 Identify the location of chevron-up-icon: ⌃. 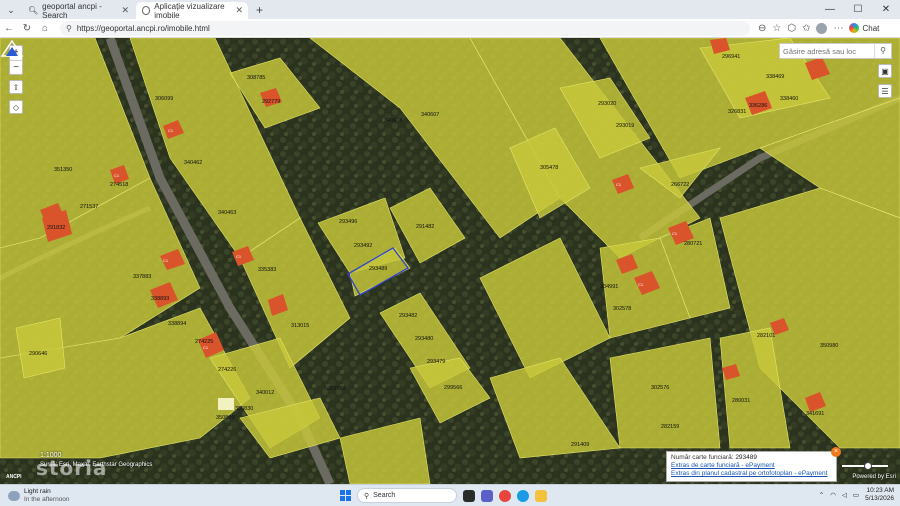
(821, 495).